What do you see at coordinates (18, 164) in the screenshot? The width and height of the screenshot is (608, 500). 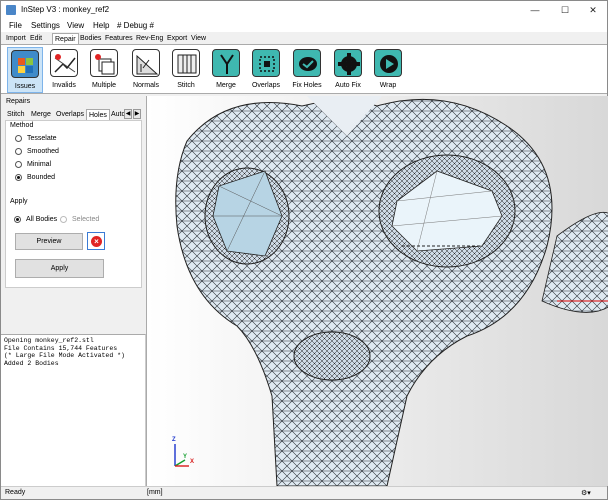 I see `radio-minimal` at bounding box center [18, 164].